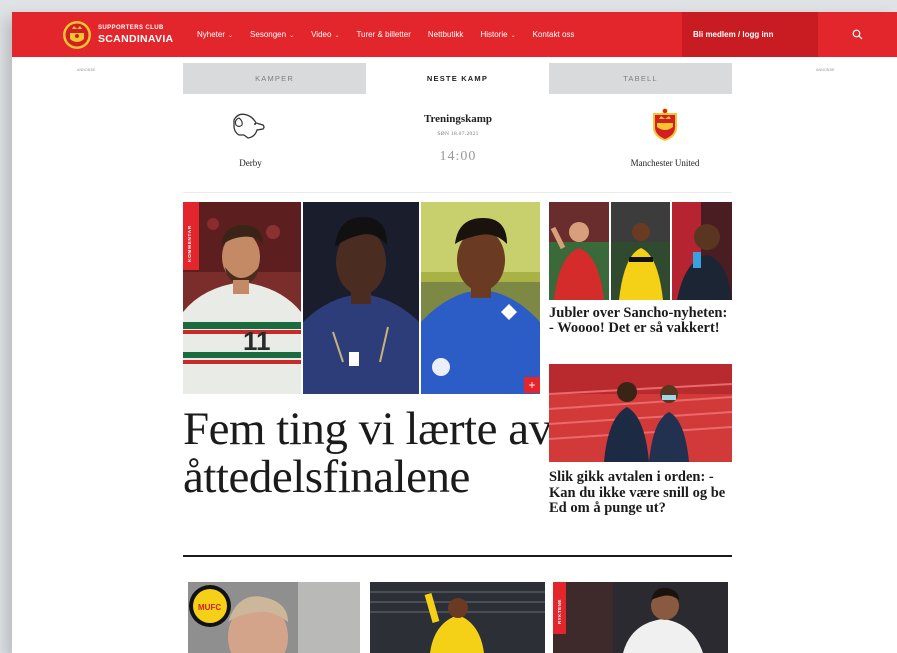  What do you see at coordinates (458, 119) in the screenshot?
I see `match-type: Treningskamp` at bounding box center [458, 119].